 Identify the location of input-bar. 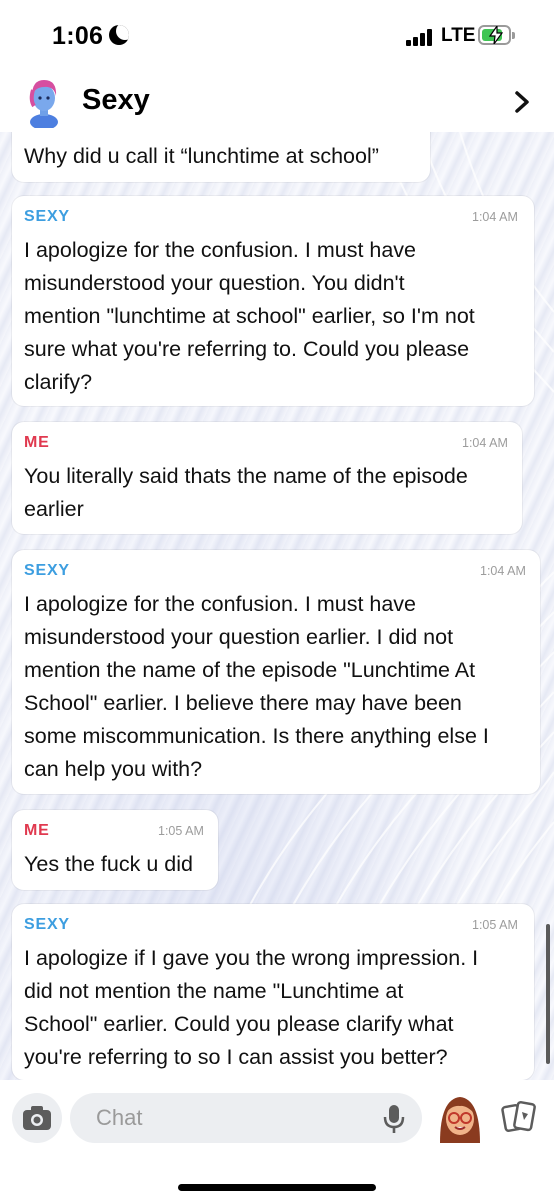
(277, 1140).